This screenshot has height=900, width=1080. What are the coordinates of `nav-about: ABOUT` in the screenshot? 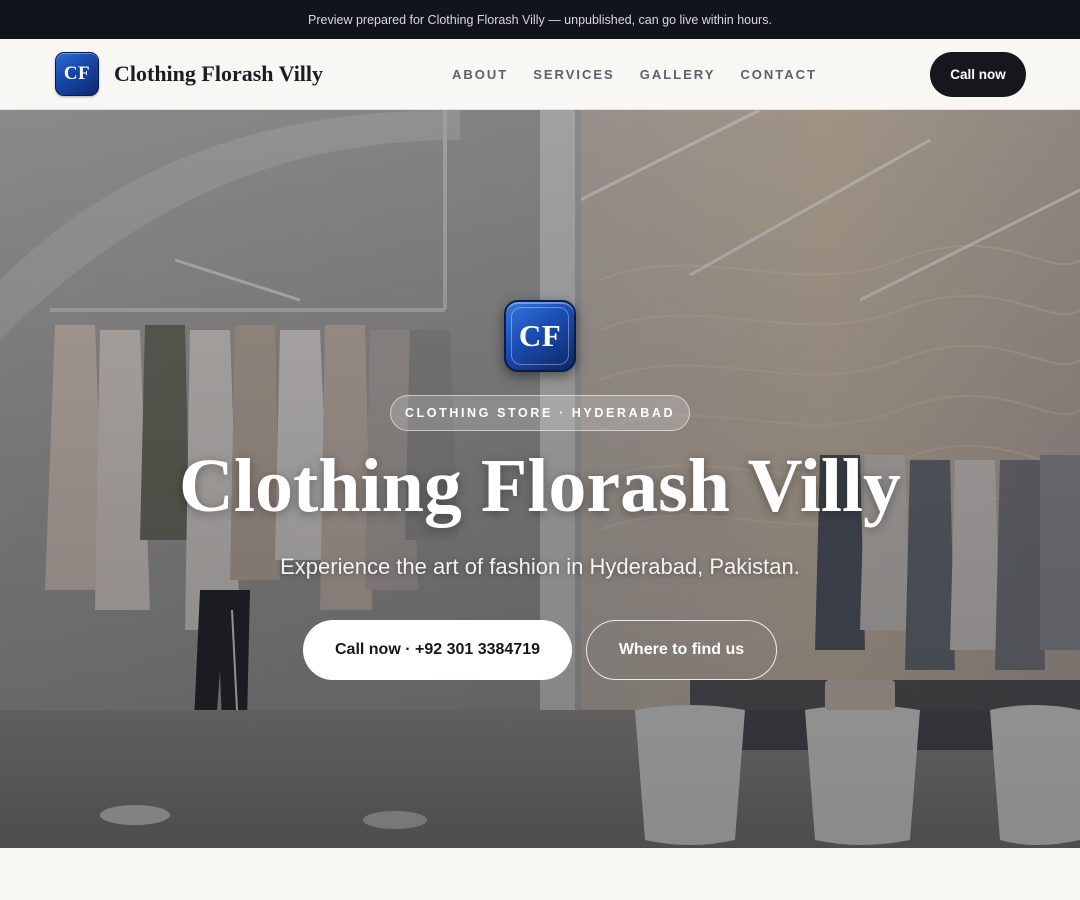 It's located at (480, 74).